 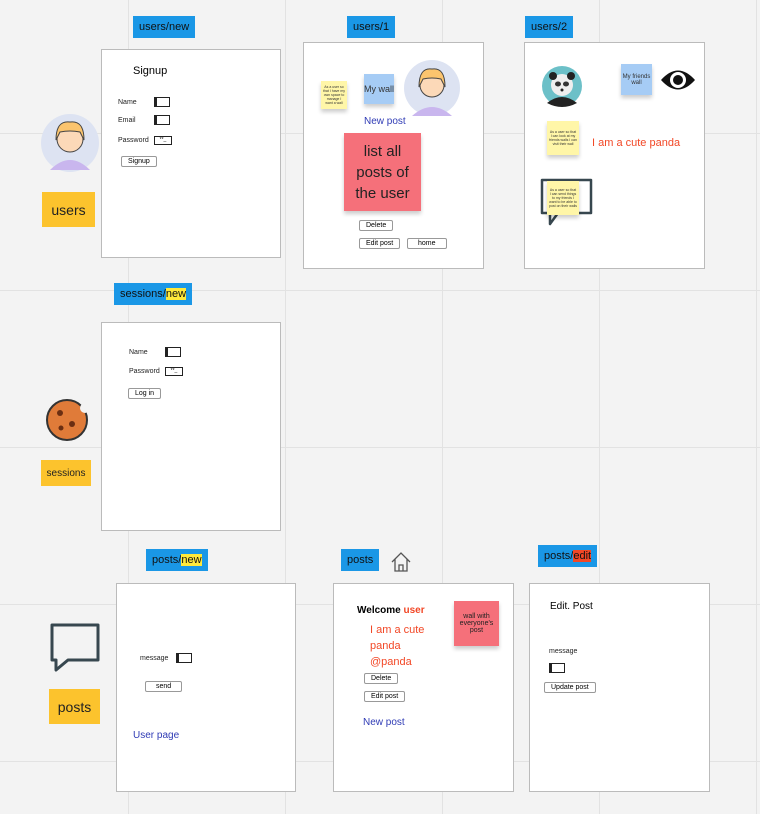 I want to click on my-wall-sticky: My wall, so click(x=379, y=89).